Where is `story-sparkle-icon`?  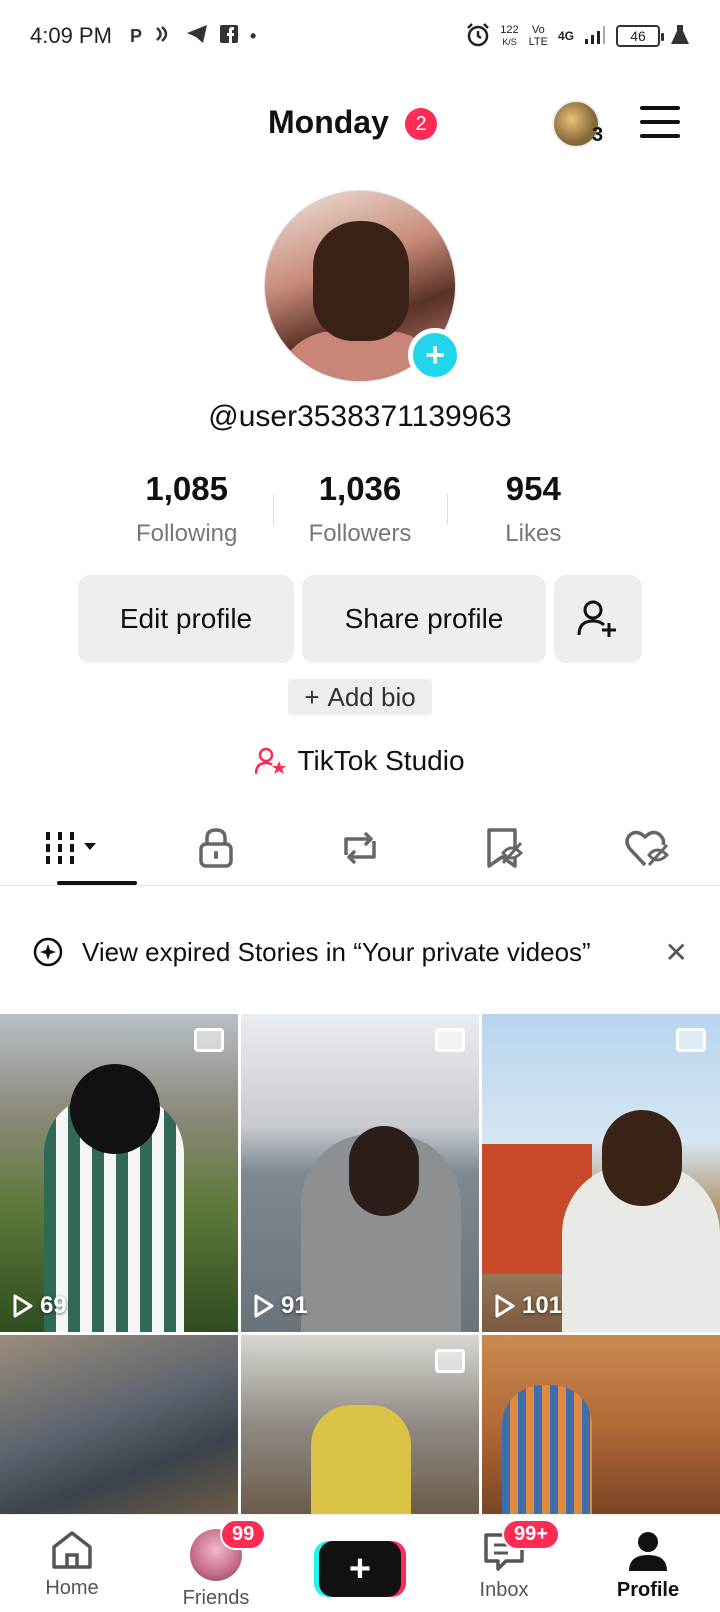 story-sparkle-icon is located at coordinates (48, 952).